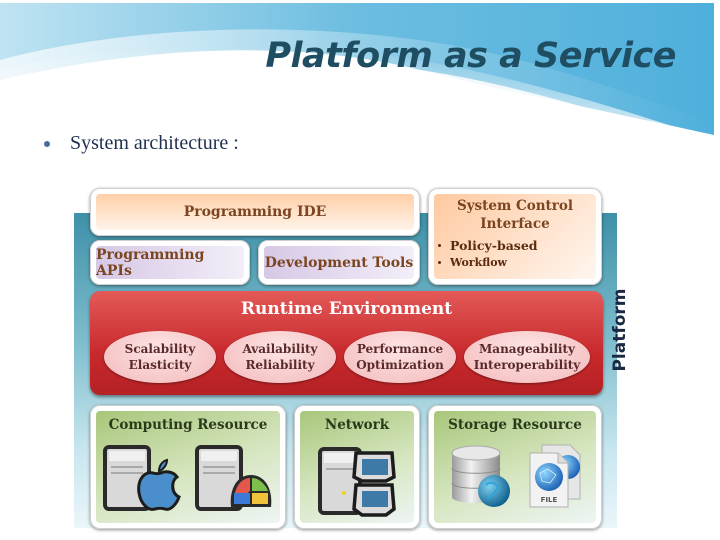 Image resolution: width=720 pixels, height=540 pixels. Describe the element at coordinates (160, 357) in the screenshot. I see `oval-scalability: Scalability Elasticity` at that location.